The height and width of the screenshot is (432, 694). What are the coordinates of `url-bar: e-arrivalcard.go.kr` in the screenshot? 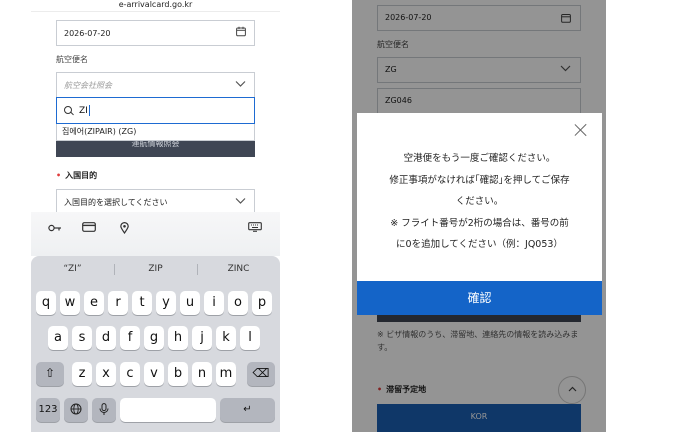 It's located at (155, 6).